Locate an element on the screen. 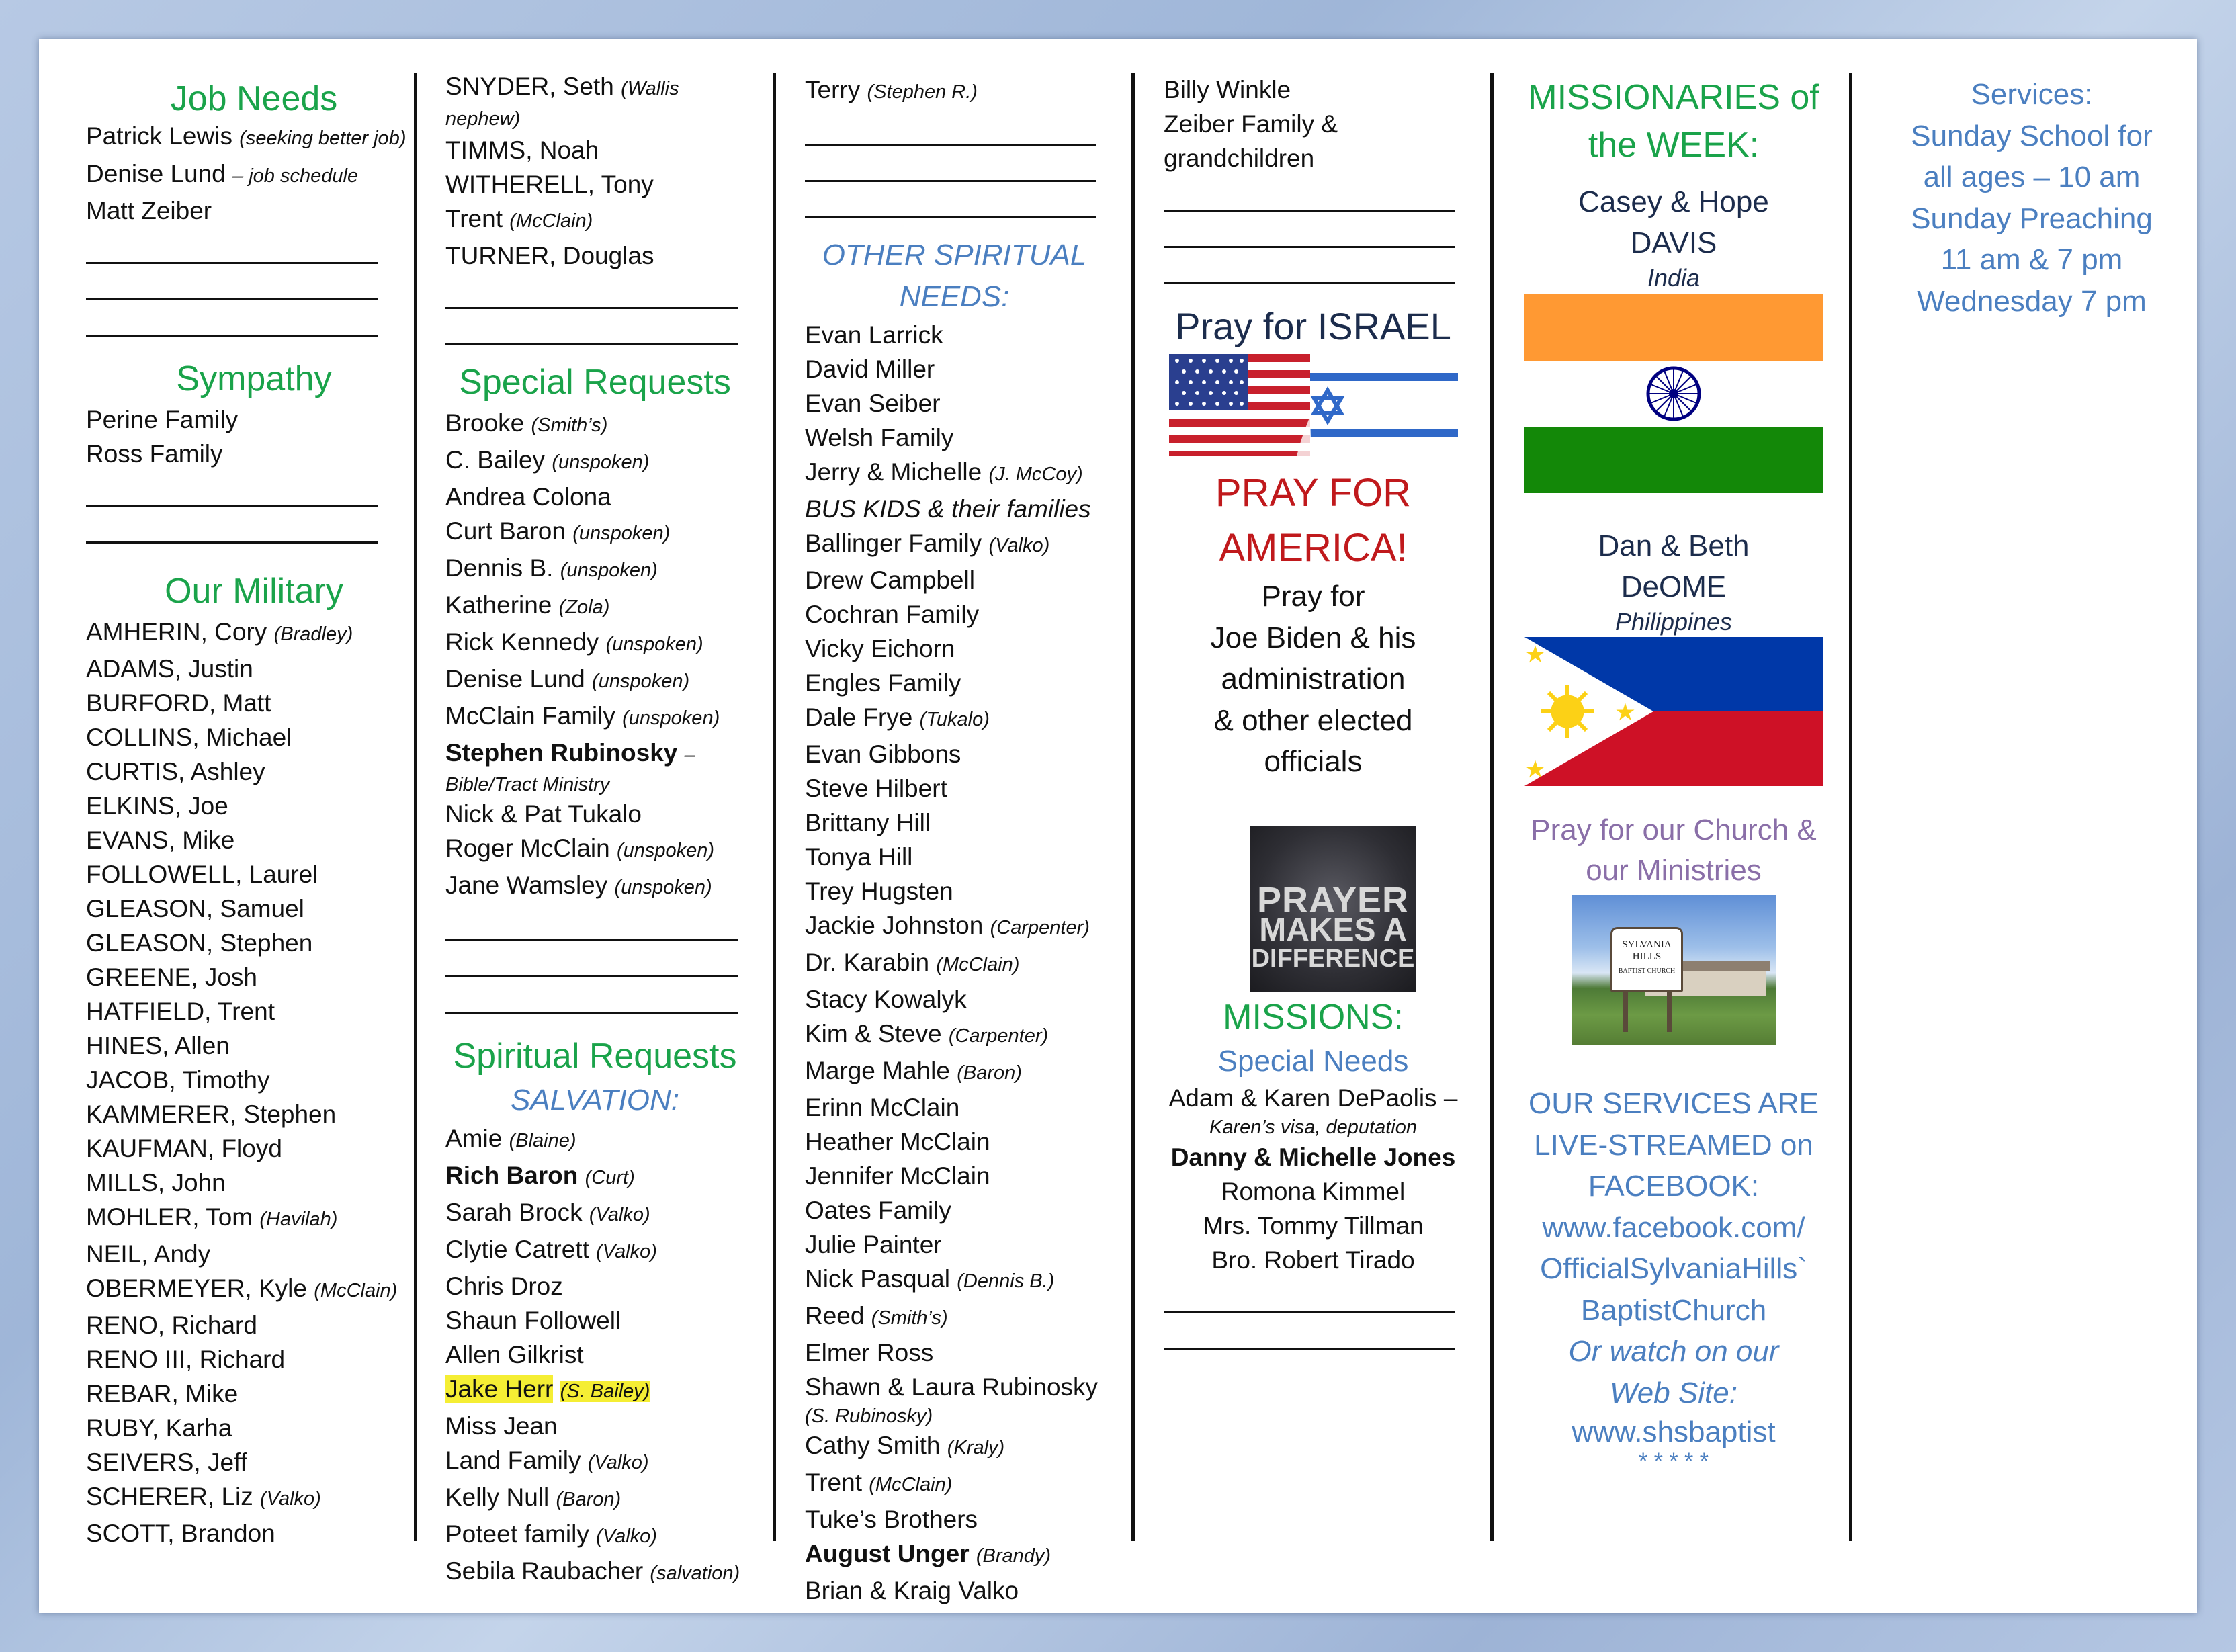  list-item: Matt Zeiber is located at coordinates (149, 210).